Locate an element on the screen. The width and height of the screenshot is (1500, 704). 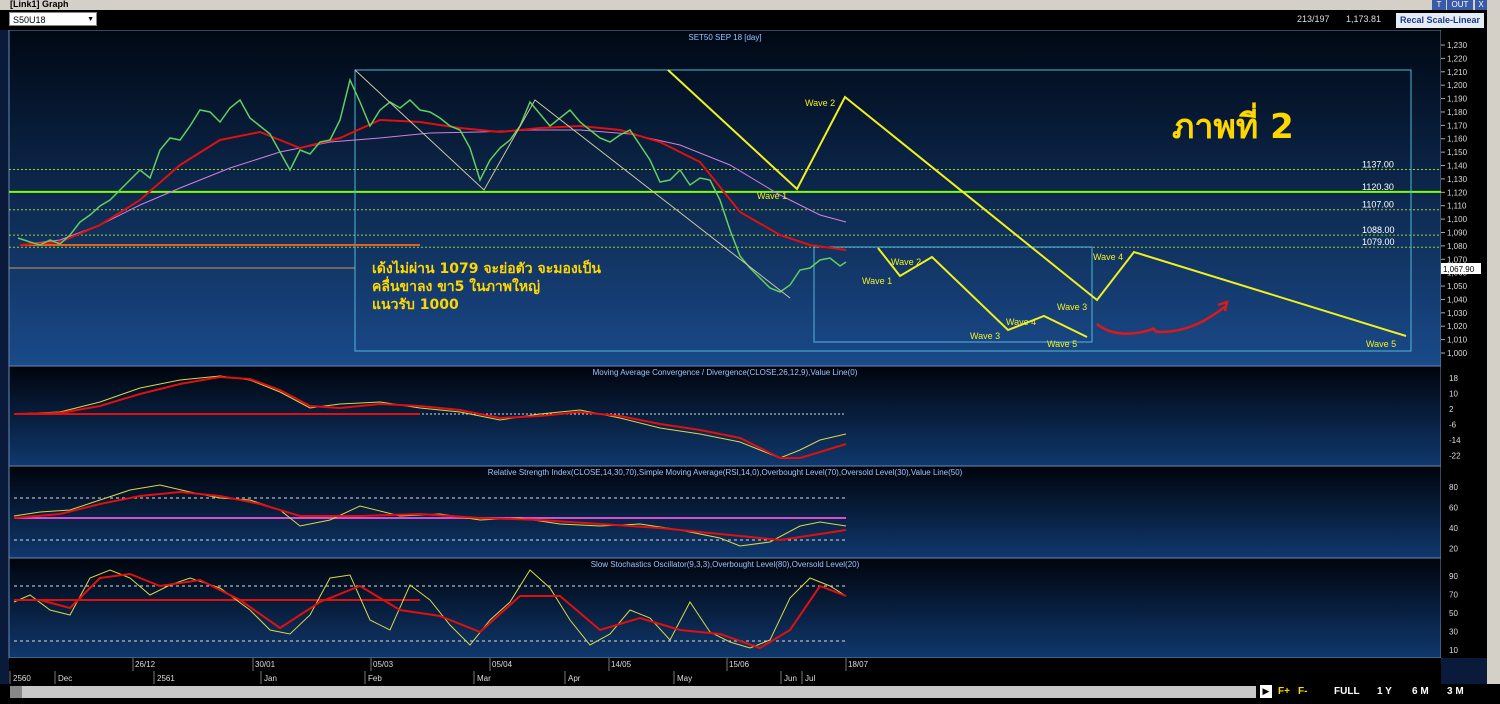
x-date-label: 26/12 is located at coordinates (145, 664).